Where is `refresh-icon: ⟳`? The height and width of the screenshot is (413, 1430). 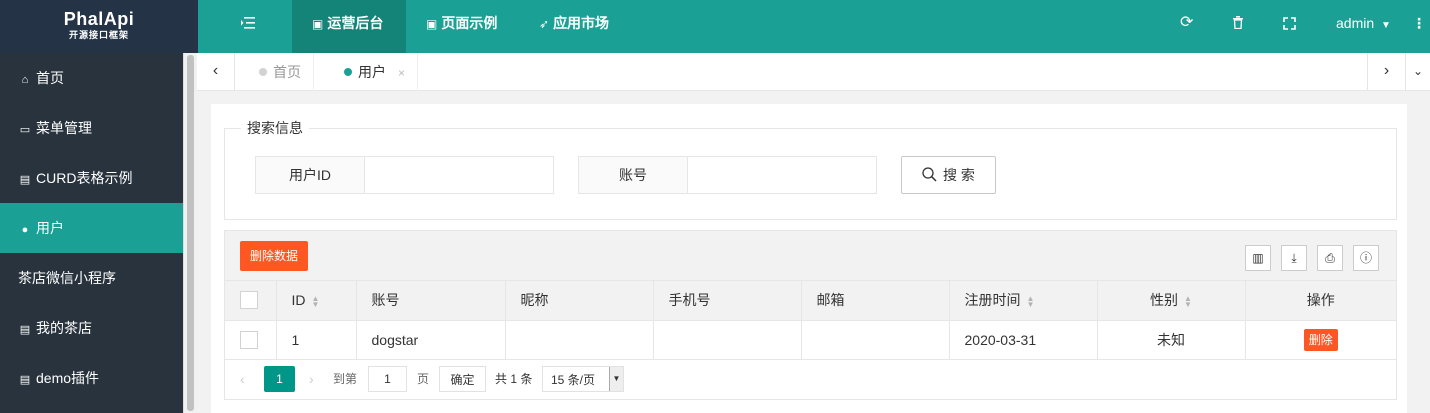 refresh-icon: ⟳ is located at coordinates (1186, 26).